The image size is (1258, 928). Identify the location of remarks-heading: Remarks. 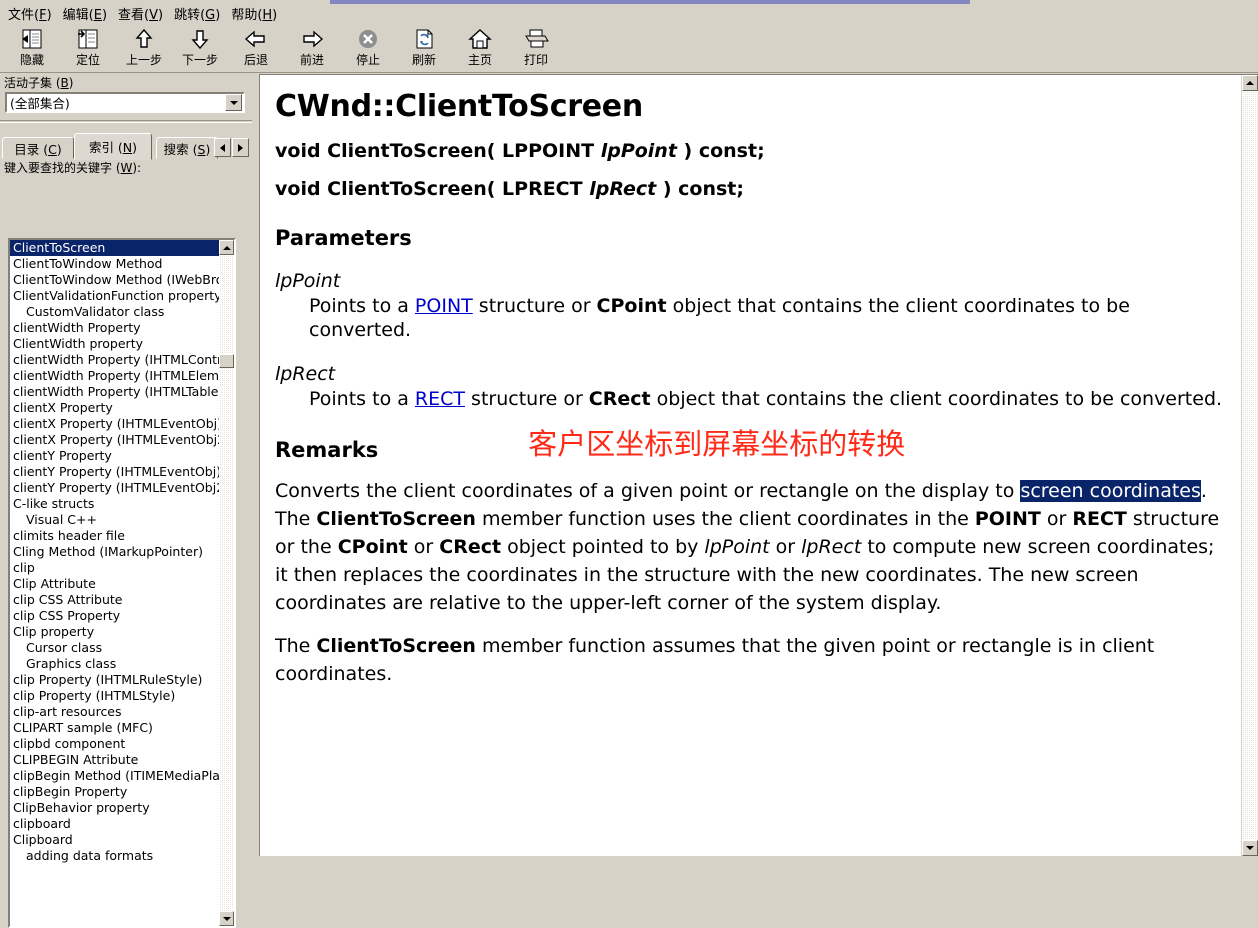
(327, 449).